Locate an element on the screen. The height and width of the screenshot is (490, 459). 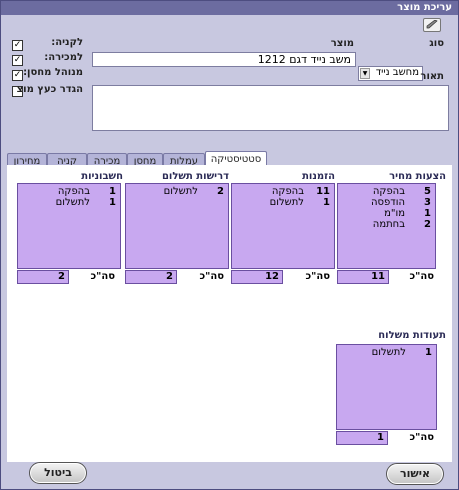
type-select: ▼ מחשב נייד is located at coordinates (390, 73).